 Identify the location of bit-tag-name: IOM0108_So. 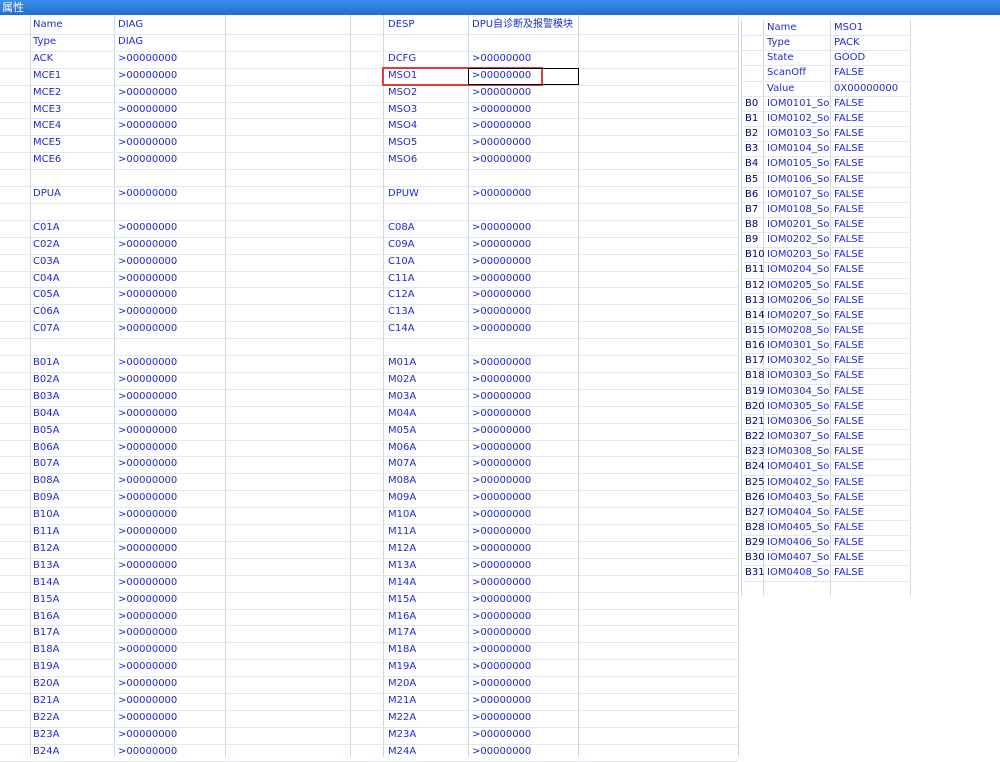
(798, 209).